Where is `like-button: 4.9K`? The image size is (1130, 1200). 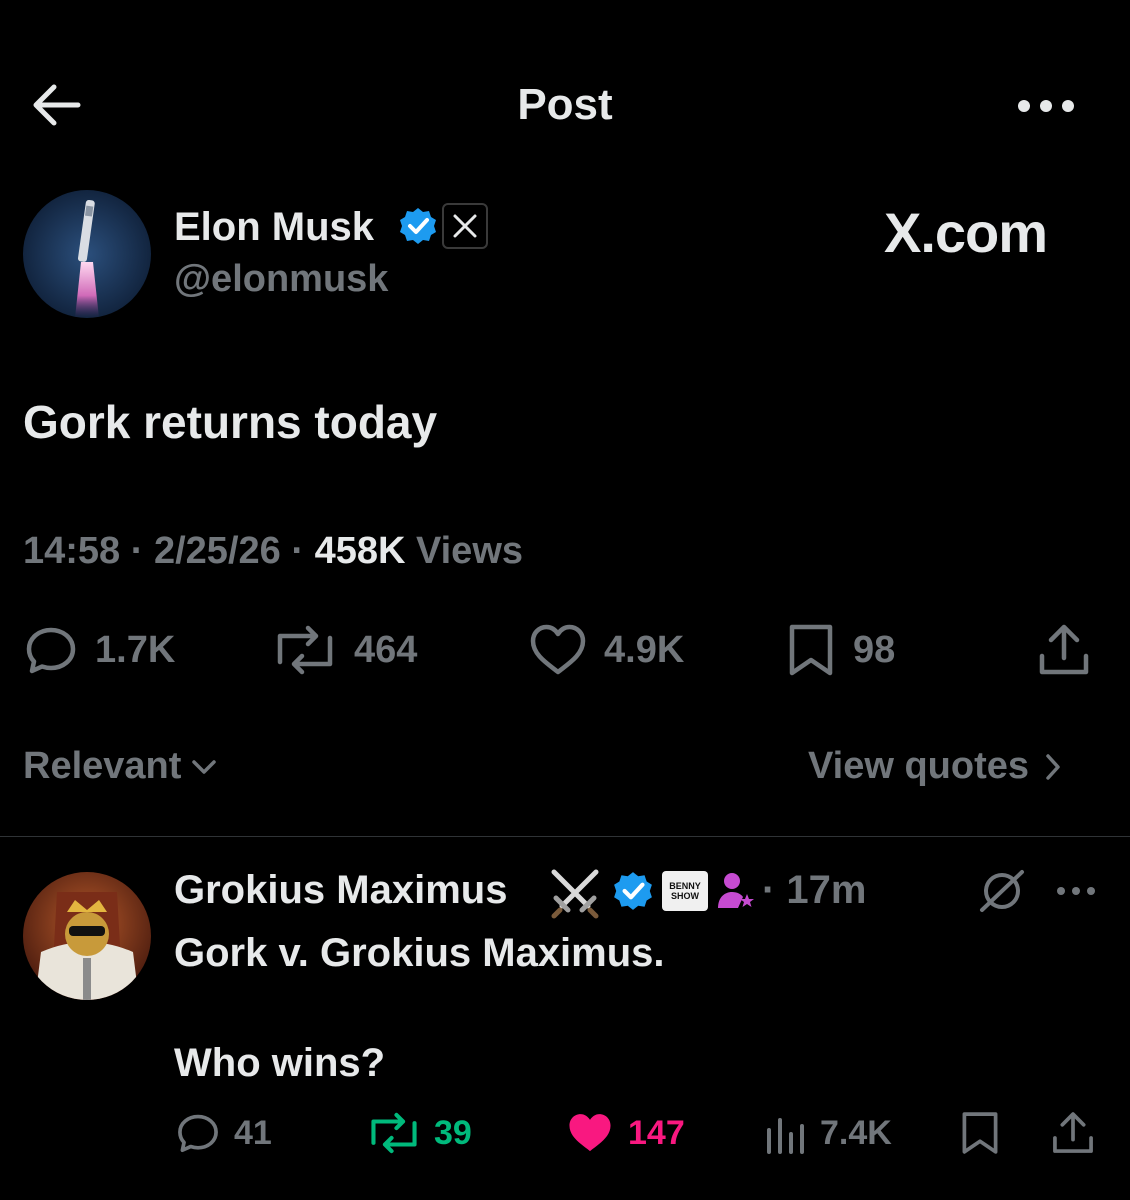 like-button: 4.9K is located at coordinates (606, 650).